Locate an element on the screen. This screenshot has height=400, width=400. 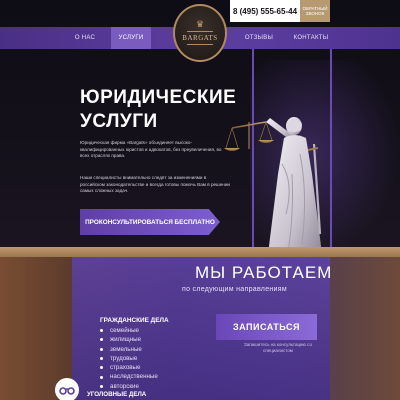
list-item: трудовые is located at coordinates (129, 358).